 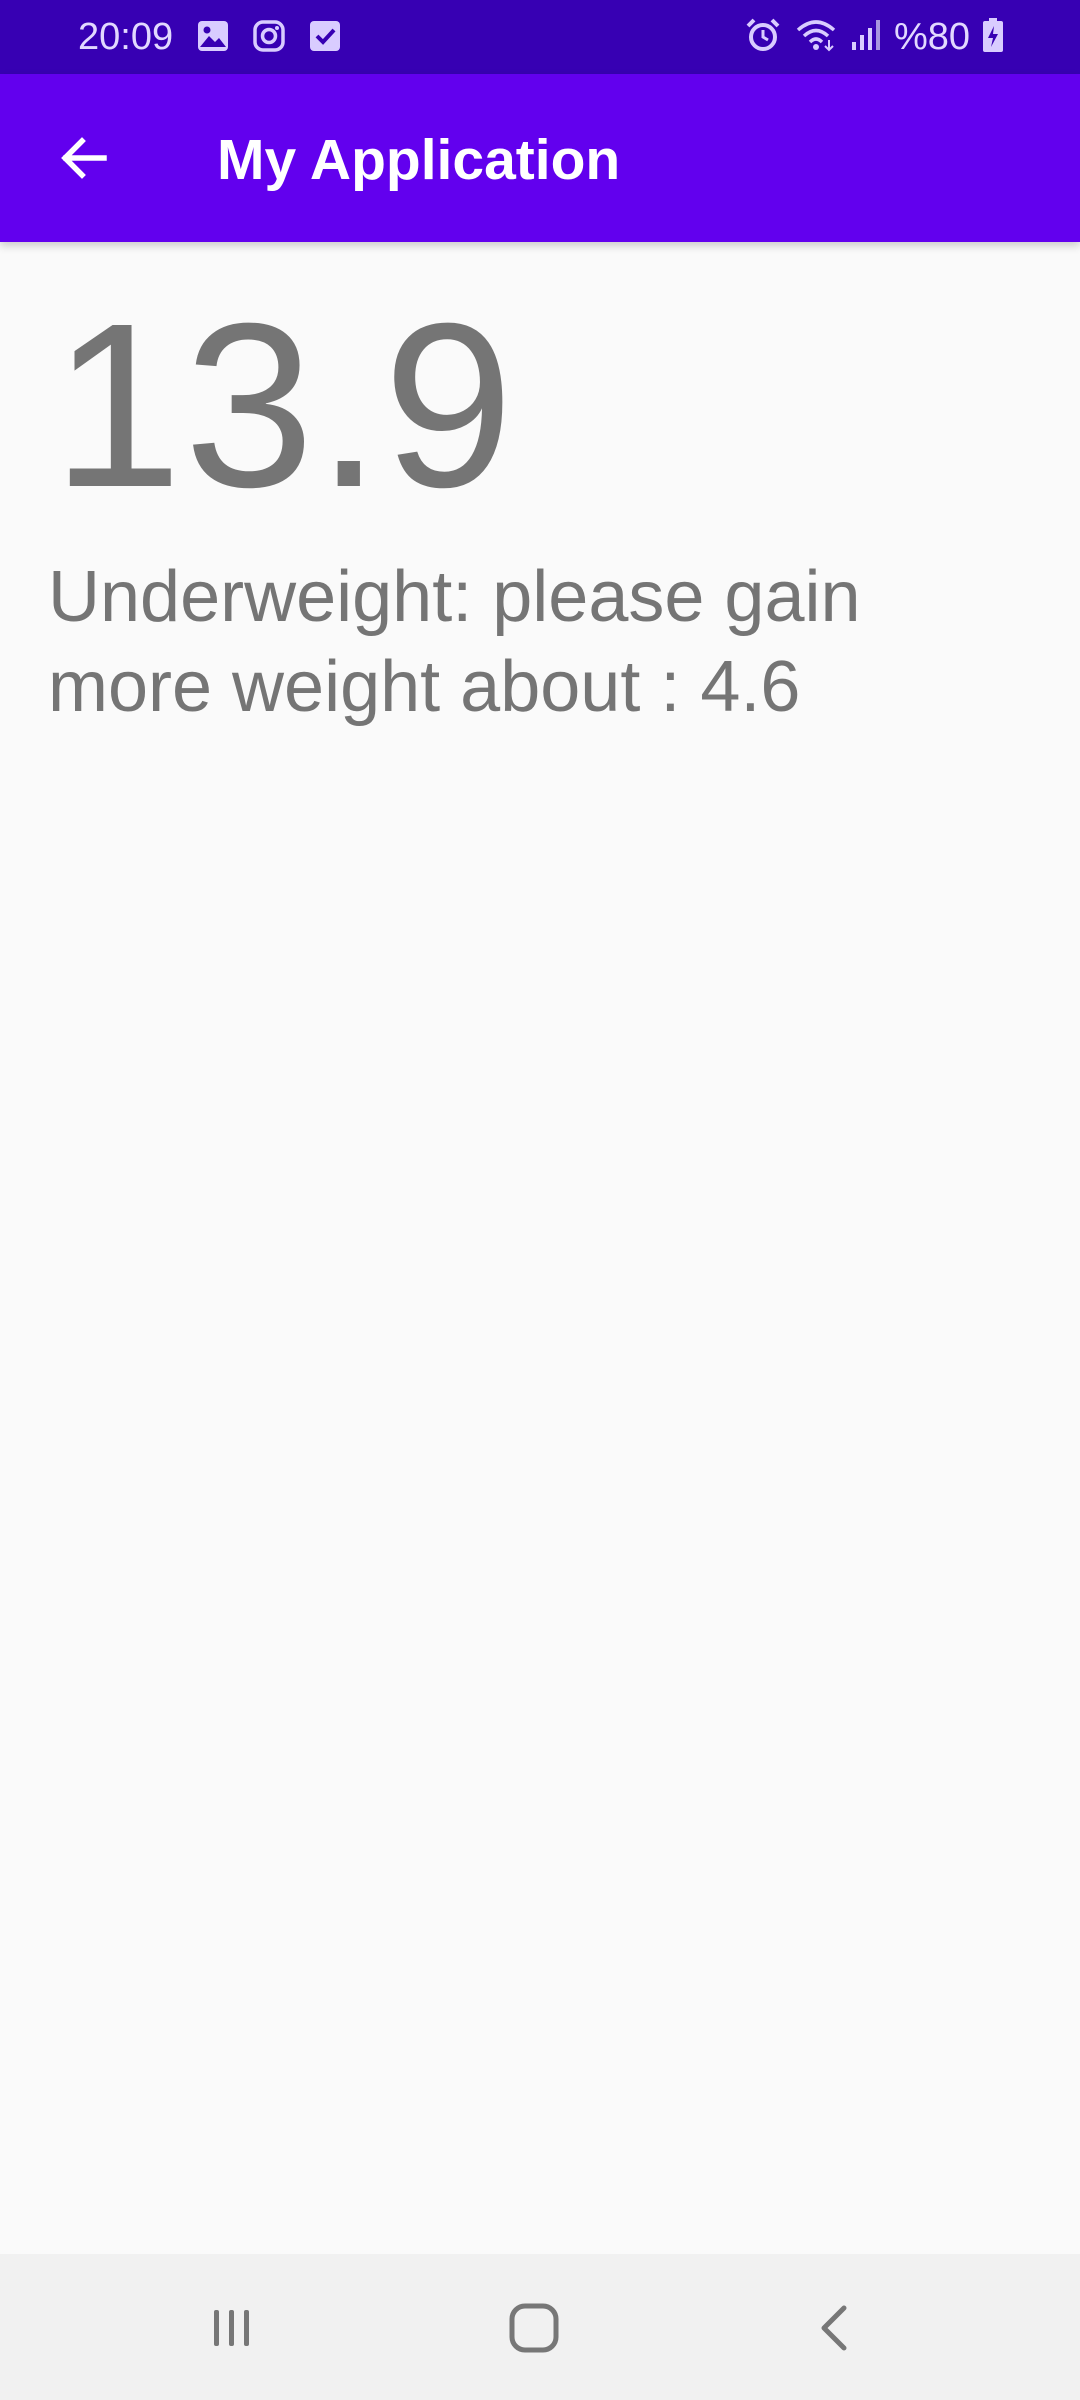 I want to click on arrow-back-icon, so click(x=84, y=160).